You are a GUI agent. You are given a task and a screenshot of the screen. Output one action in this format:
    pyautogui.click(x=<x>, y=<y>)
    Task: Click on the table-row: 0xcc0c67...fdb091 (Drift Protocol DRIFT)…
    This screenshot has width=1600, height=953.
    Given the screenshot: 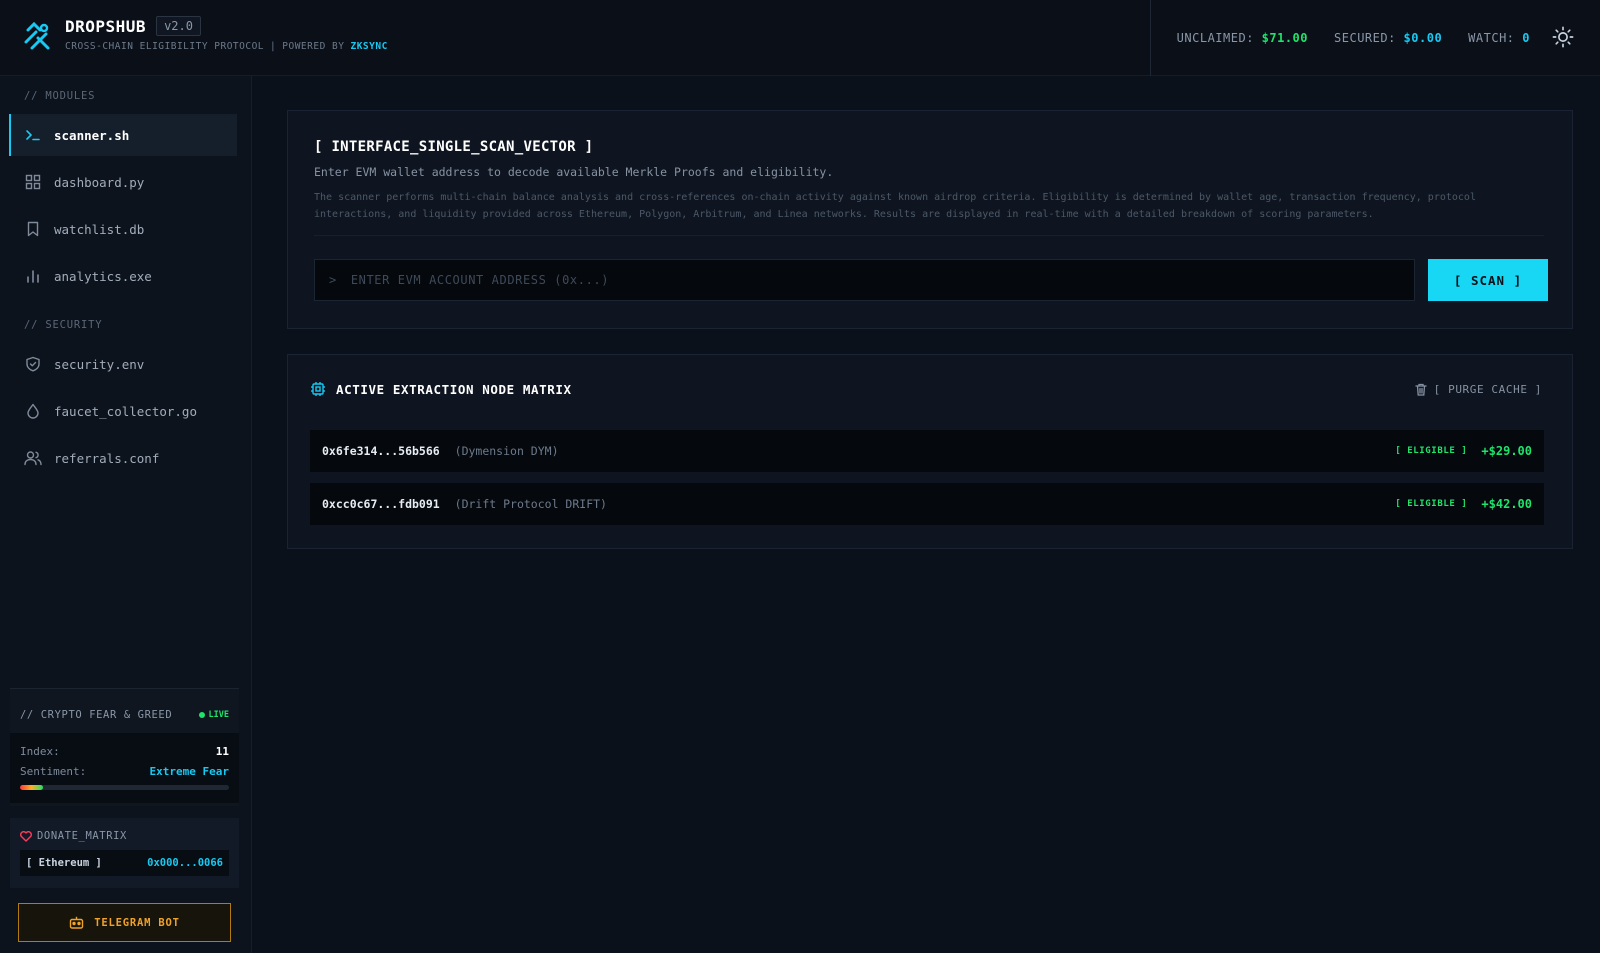 What is the action you would take?
    pyautogui.click(x=927, y=504)
    